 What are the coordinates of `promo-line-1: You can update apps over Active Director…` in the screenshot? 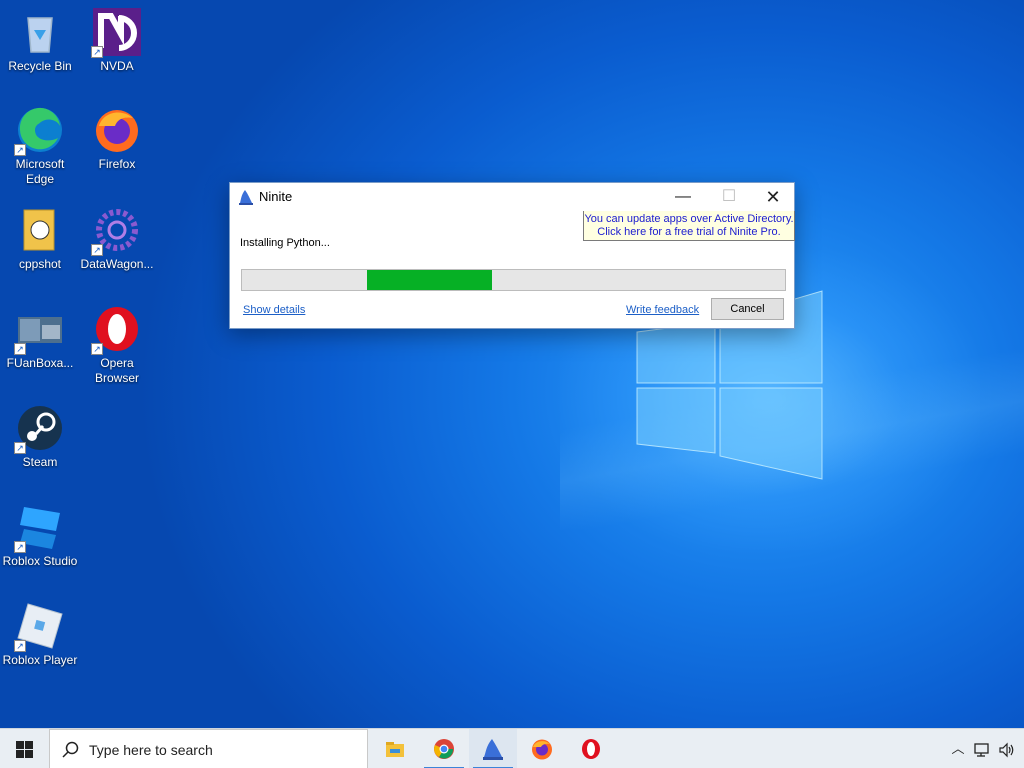 It's located at (689, 219).